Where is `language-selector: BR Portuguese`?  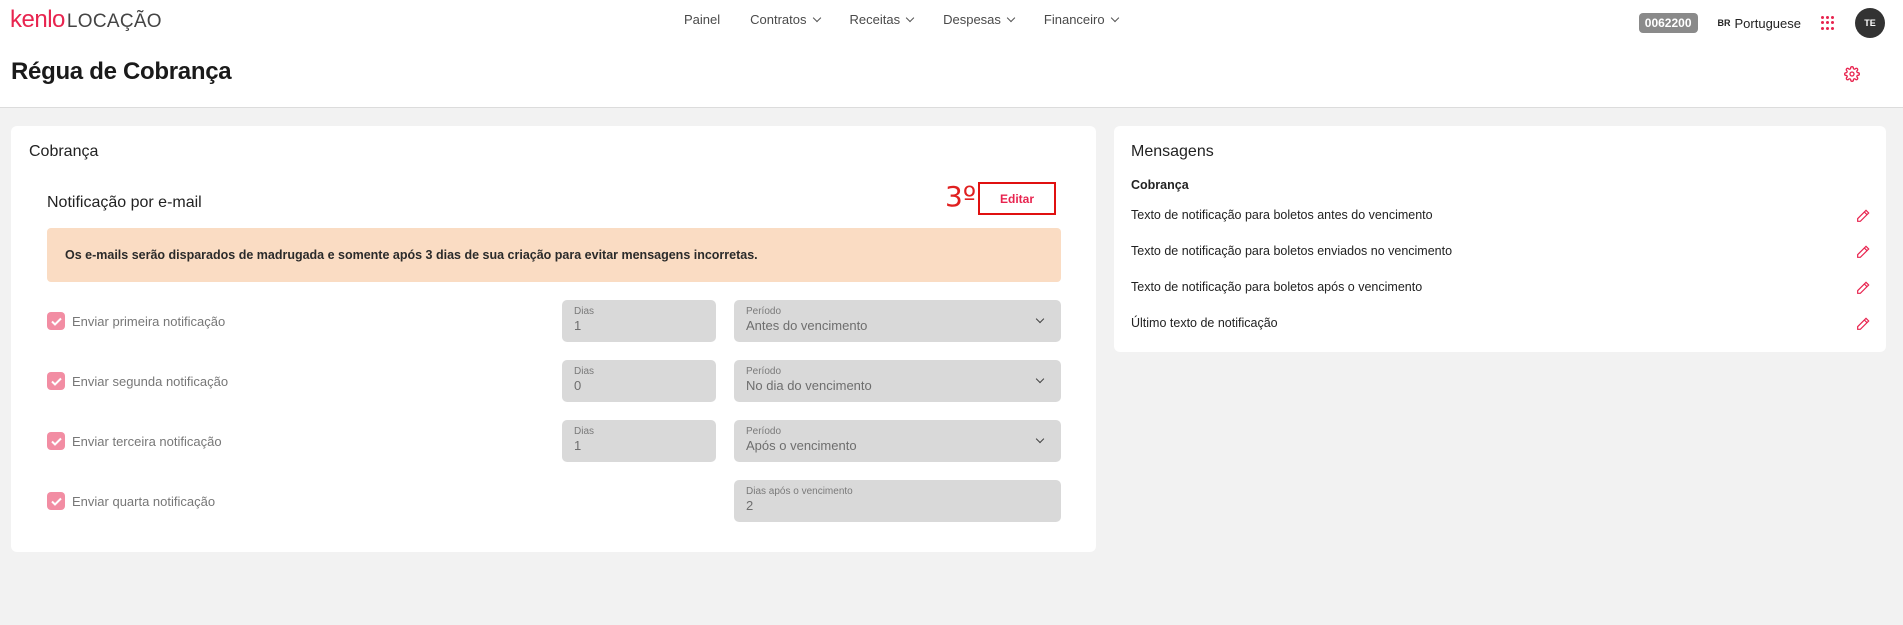
language-selector: BR Portuguese is located at coordinates (1760, 23).